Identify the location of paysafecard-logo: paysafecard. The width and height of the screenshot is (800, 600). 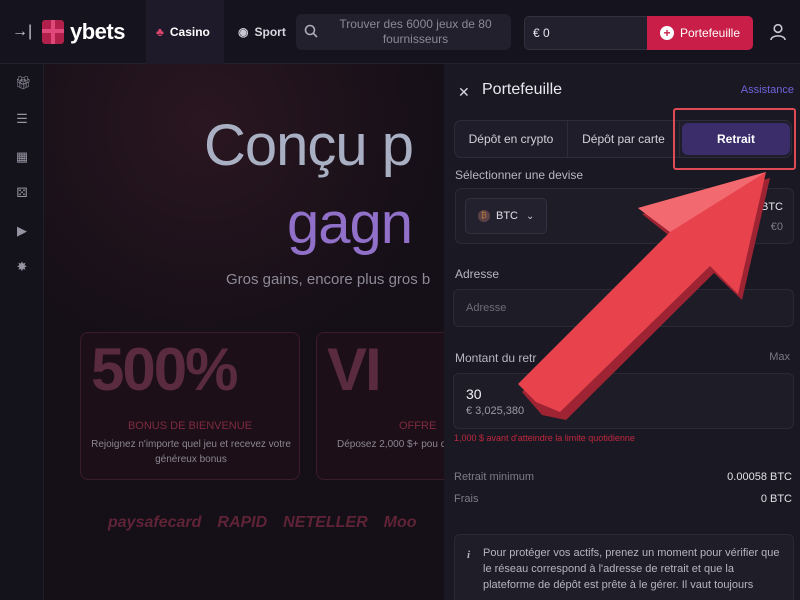
(155, 522).